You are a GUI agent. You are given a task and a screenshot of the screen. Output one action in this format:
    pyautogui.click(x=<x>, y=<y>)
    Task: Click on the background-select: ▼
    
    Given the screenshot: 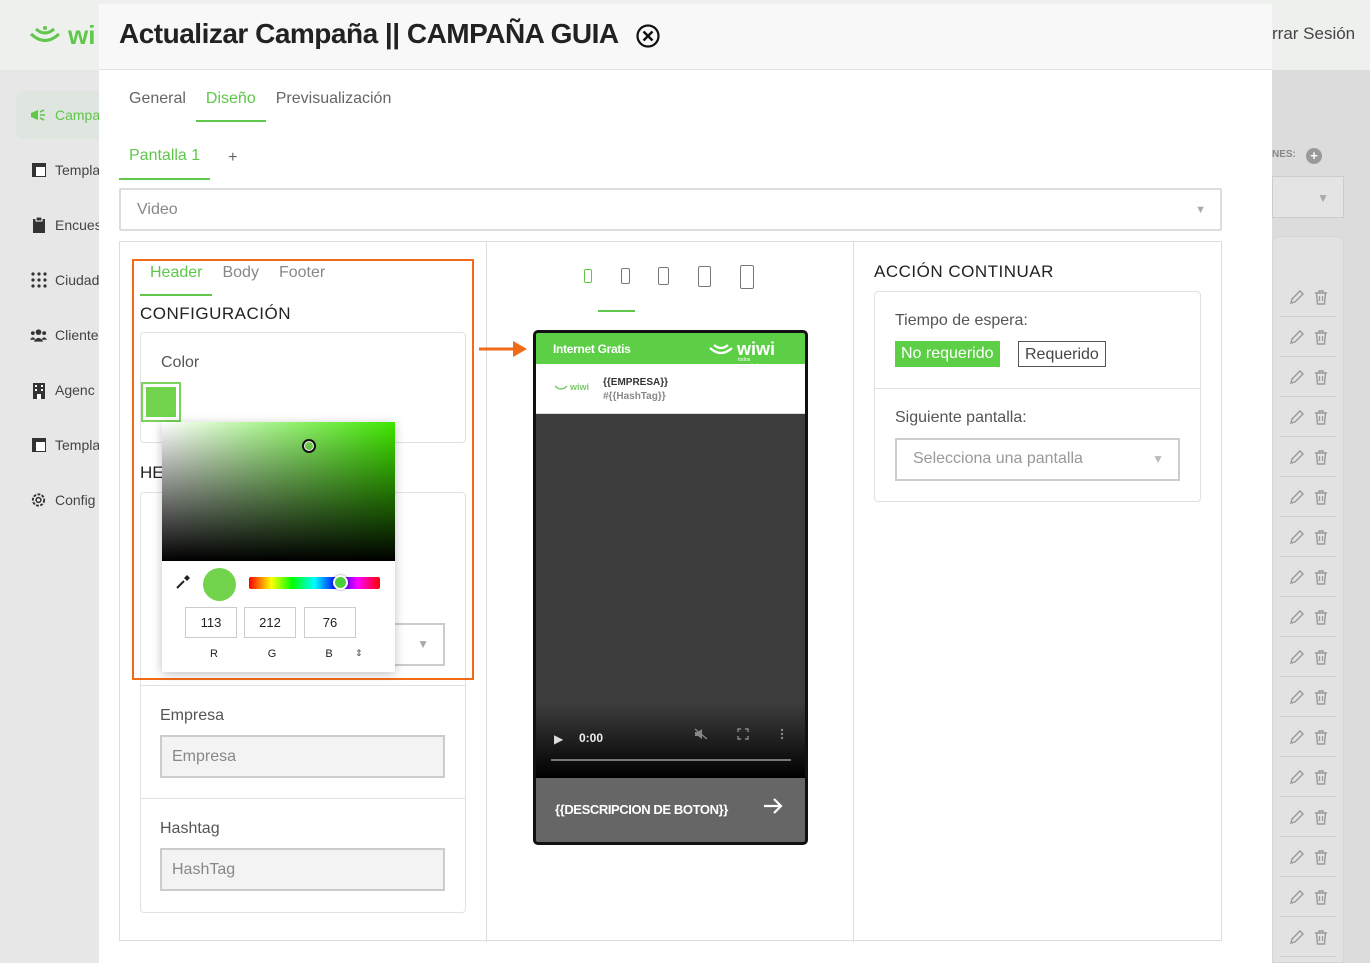 What is the action you would take?
    pyautogui.click(x=1308, y=197)
    